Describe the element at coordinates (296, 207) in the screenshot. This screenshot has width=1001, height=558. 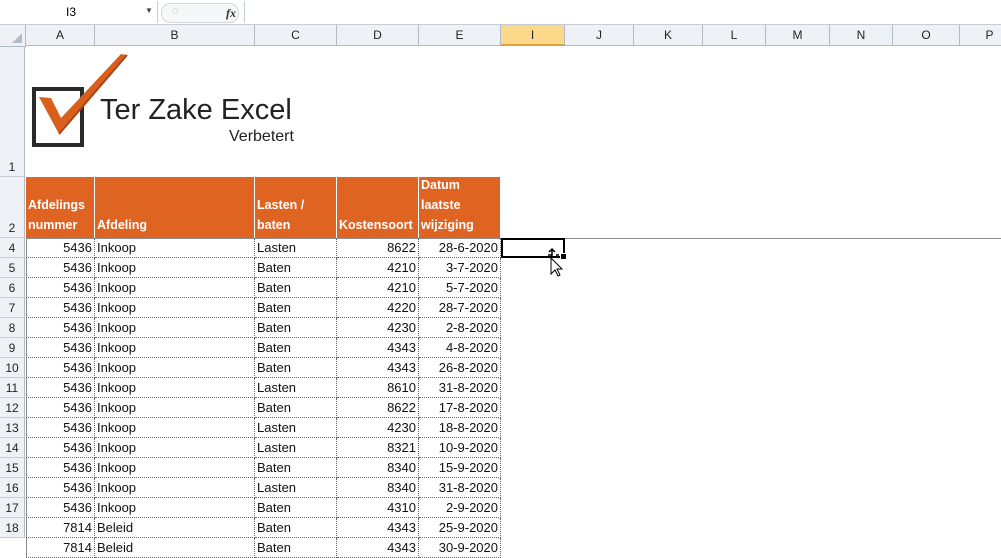
I see `table-header-cell: Lasten / baten` at that location.